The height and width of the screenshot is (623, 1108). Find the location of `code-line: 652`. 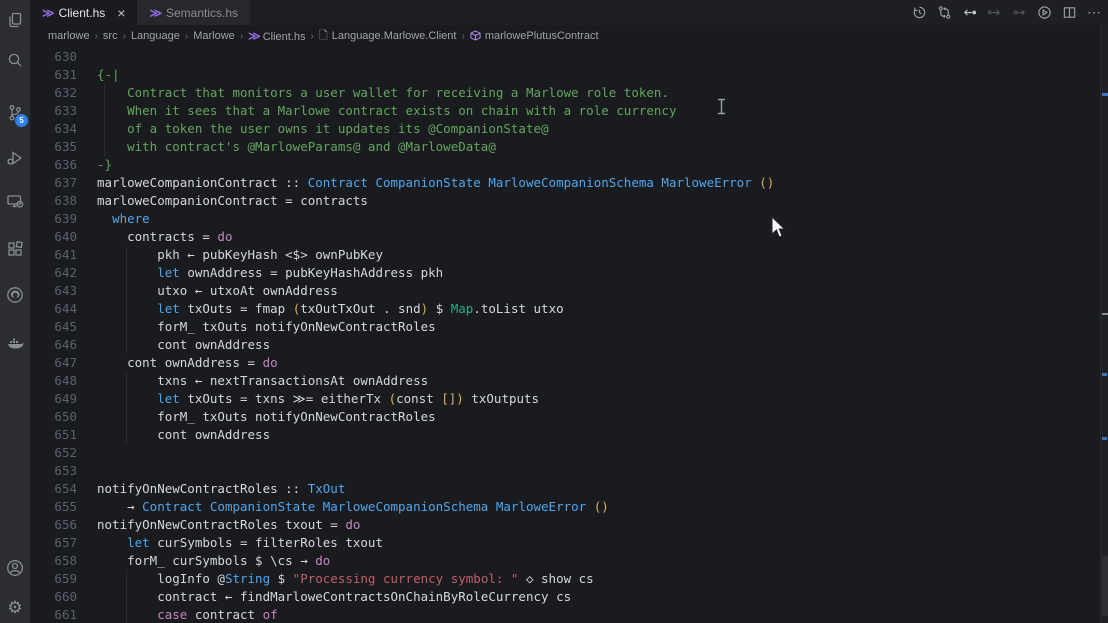

code-line: 652 is located at coordinates (565, 453).